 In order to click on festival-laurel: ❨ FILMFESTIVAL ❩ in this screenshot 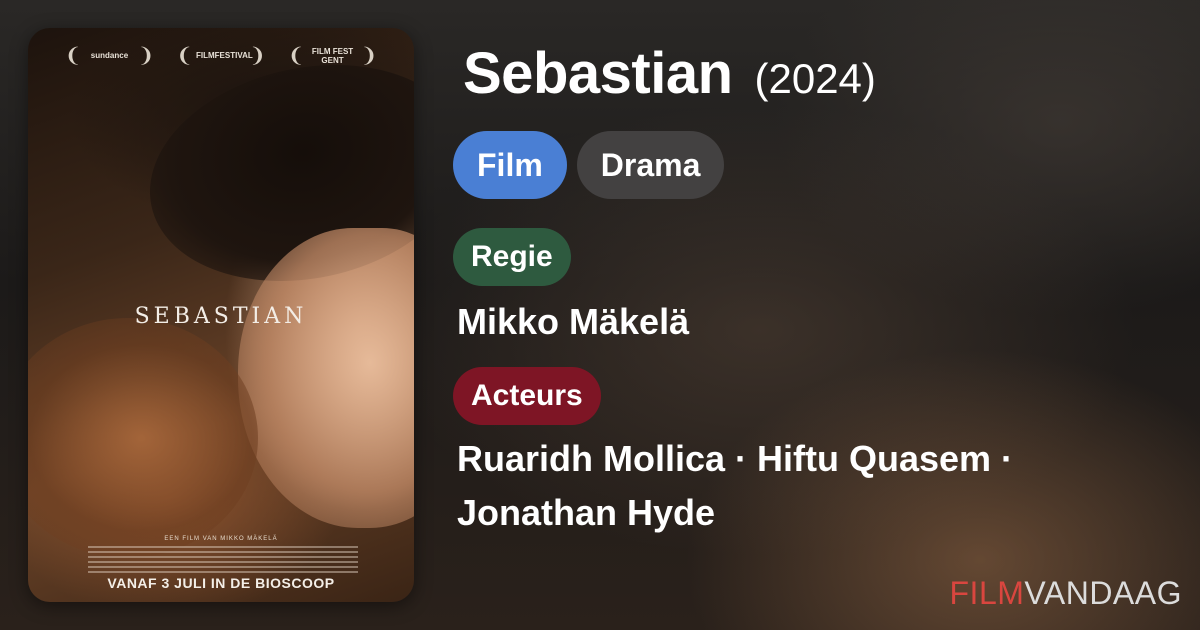, I will do `click(221, 56)`.